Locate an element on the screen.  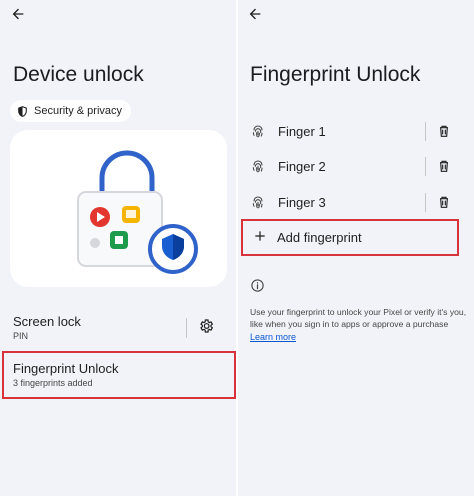
add-fingerprint-button: Add fingerprint is located at coordinates (353, 237).